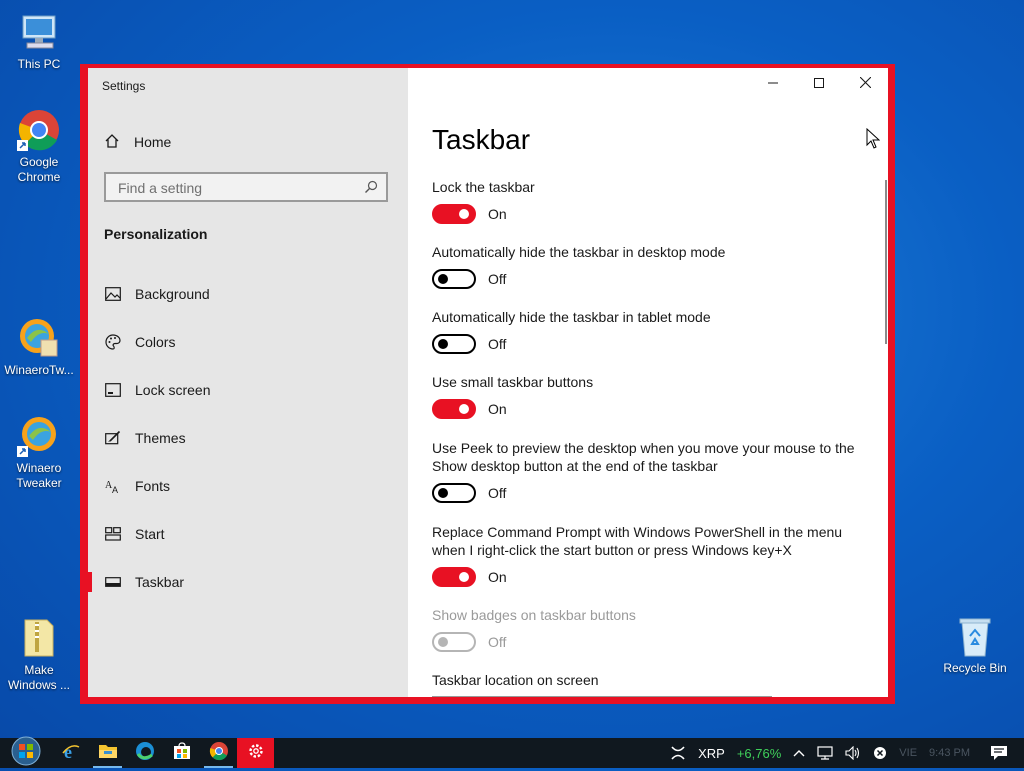  What do you see at coordinates (975, 668) in the screenshot?
I see `desktop-icon-label: Recycle Bin` at bounding box center [975, 668].